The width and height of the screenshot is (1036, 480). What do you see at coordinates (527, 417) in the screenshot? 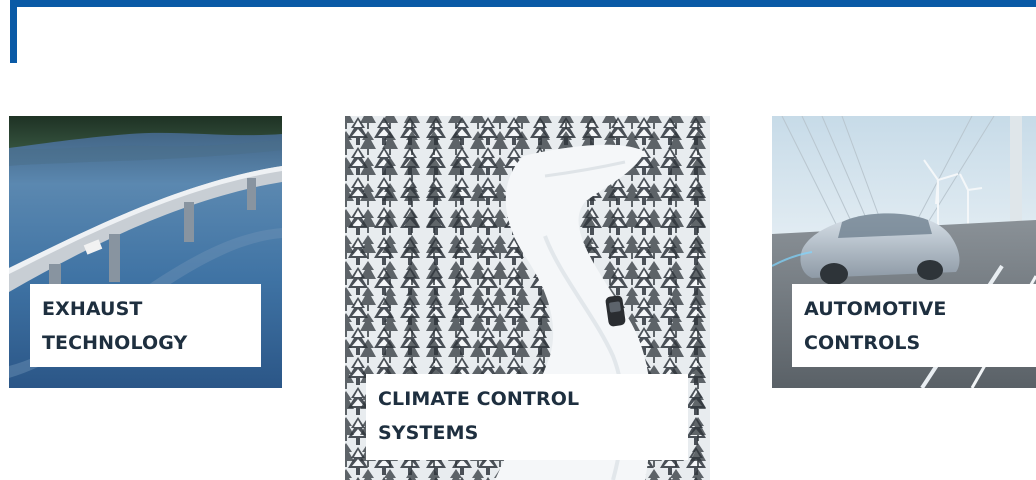
I see `card-label: CLIMATE CONTROL SYSTEMS` at bounding box center [527, 417].